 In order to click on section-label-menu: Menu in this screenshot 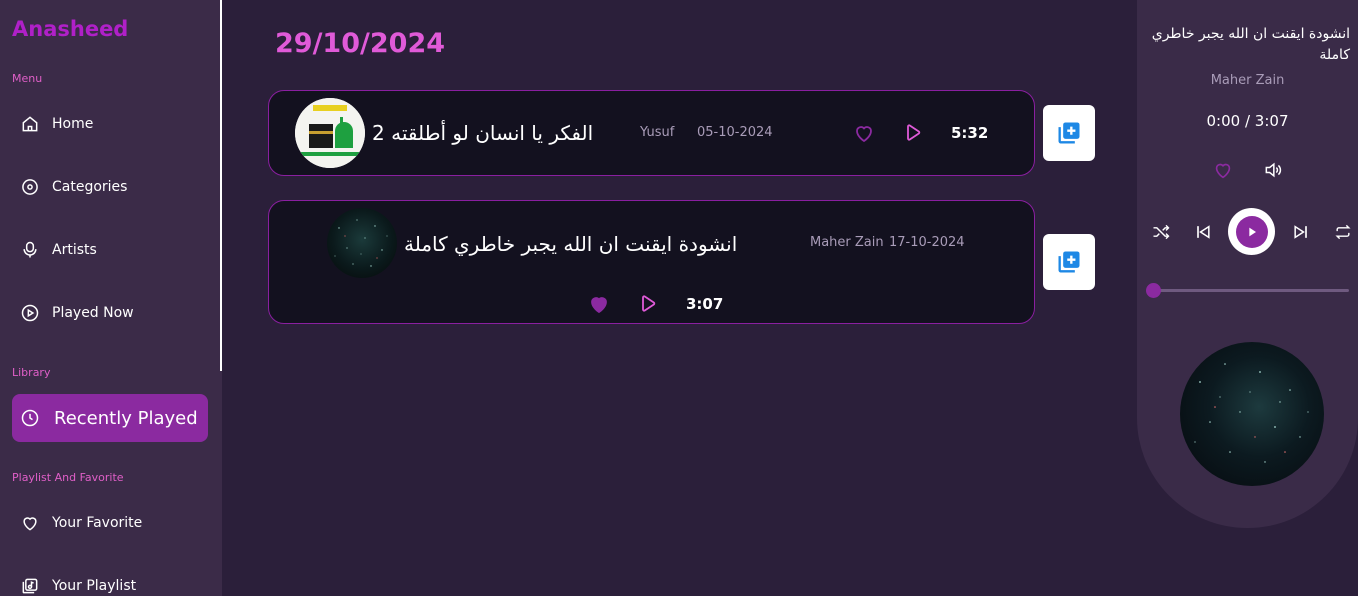, I will do `click(27, 78)`.